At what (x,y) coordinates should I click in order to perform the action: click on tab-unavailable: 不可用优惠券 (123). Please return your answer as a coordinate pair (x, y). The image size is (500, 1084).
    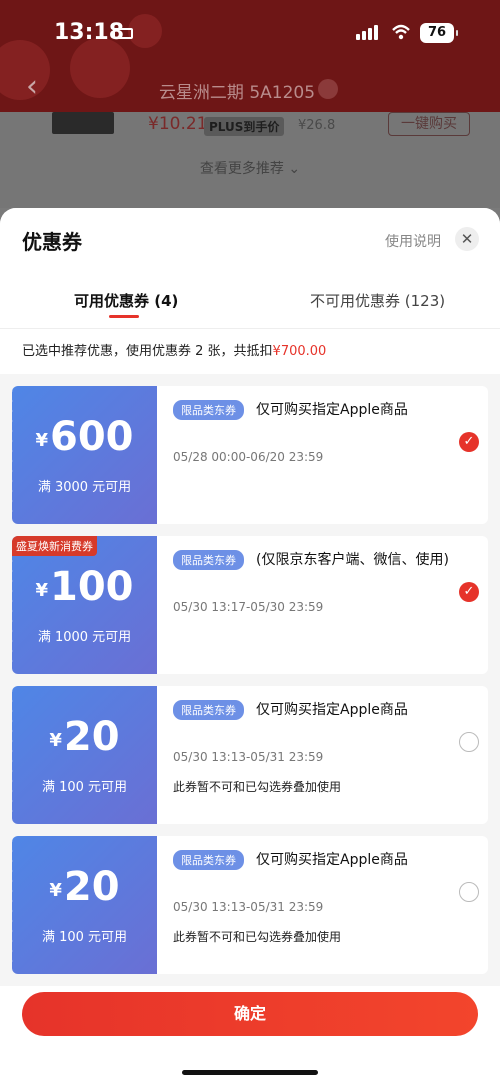
    Looking at the image, I should click on (377, 300).